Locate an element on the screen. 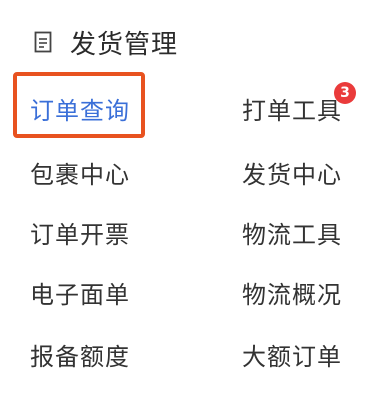 This screenshot has width=386, height=398. menu-item-order-query: 订单查询 is located at coordinates (80, 108).